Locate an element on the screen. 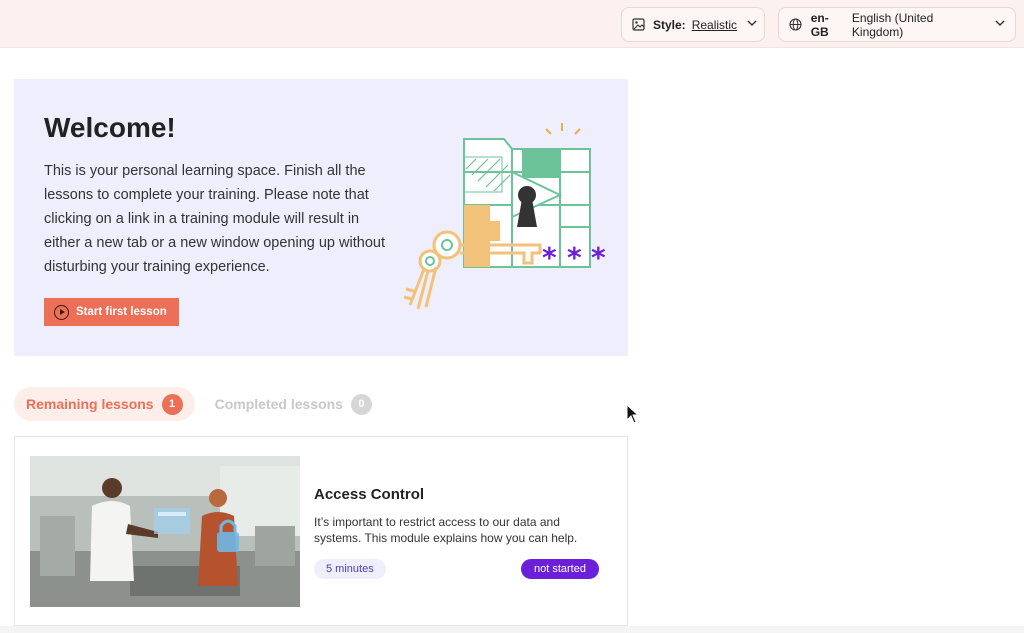  image-icon is located at coordinates (638, 25).